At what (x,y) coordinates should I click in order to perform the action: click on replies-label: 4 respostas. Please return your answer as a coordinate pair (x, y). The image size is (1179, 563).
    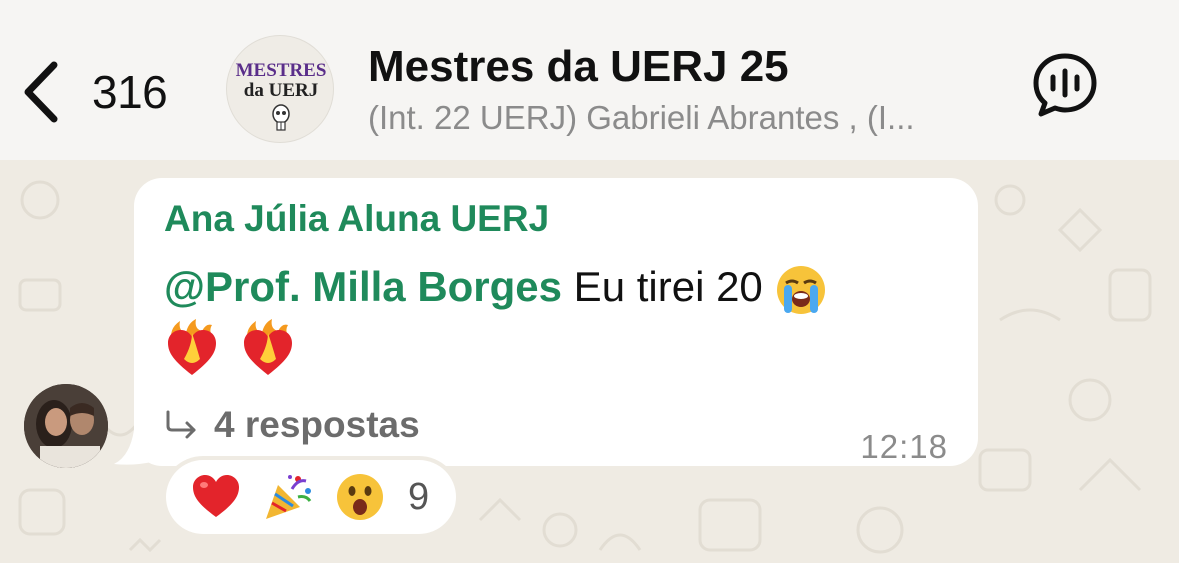
    Looking at the image, I should click on (317, 424).